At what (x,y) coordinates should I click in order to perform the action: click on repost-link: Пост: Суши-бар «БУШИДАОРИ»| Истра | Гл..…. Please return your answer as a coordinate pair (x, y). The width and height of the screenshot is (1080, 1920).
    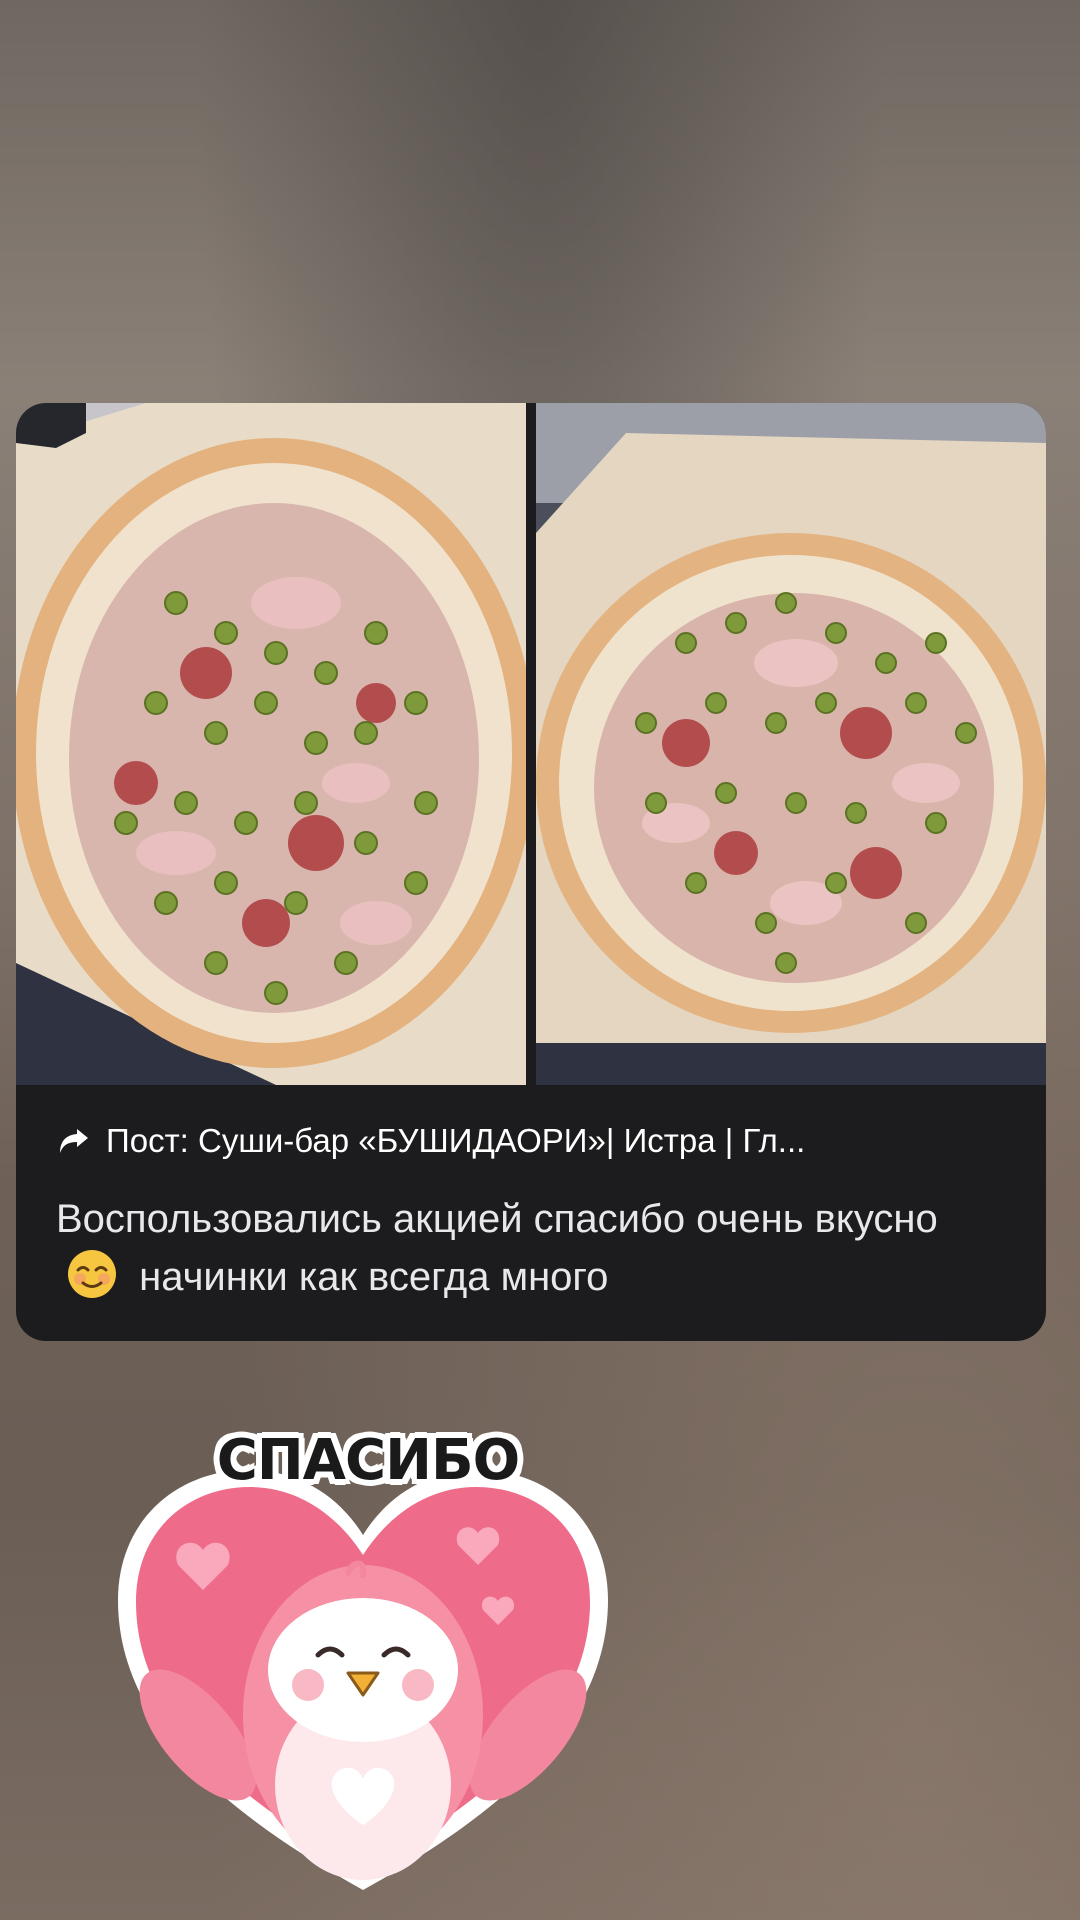
    Looking at the image, I should click on (536, 1141).